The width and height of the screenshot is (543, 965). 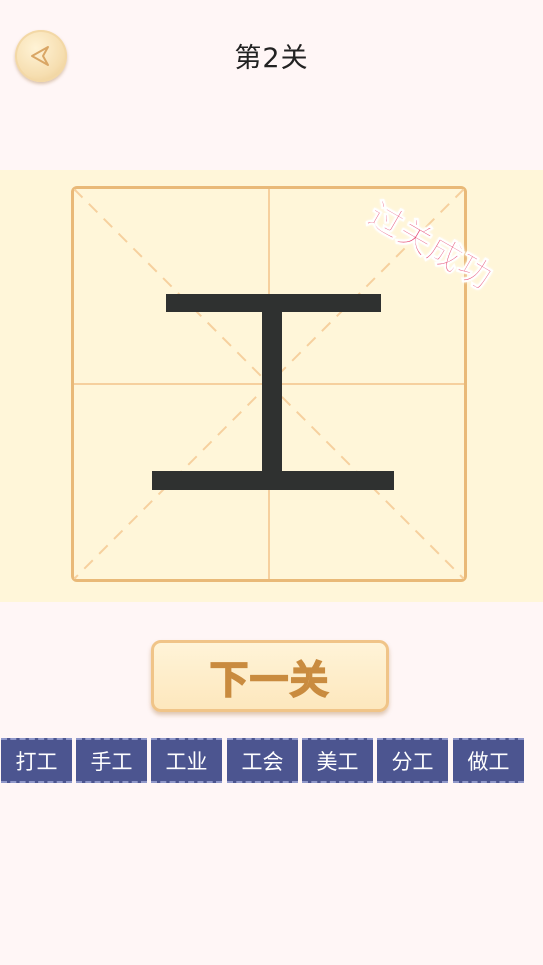 What do you see at coordinates (337, 760) in the screenshot?
I see `word-tile: 美工` at bounding box center [337, 760].